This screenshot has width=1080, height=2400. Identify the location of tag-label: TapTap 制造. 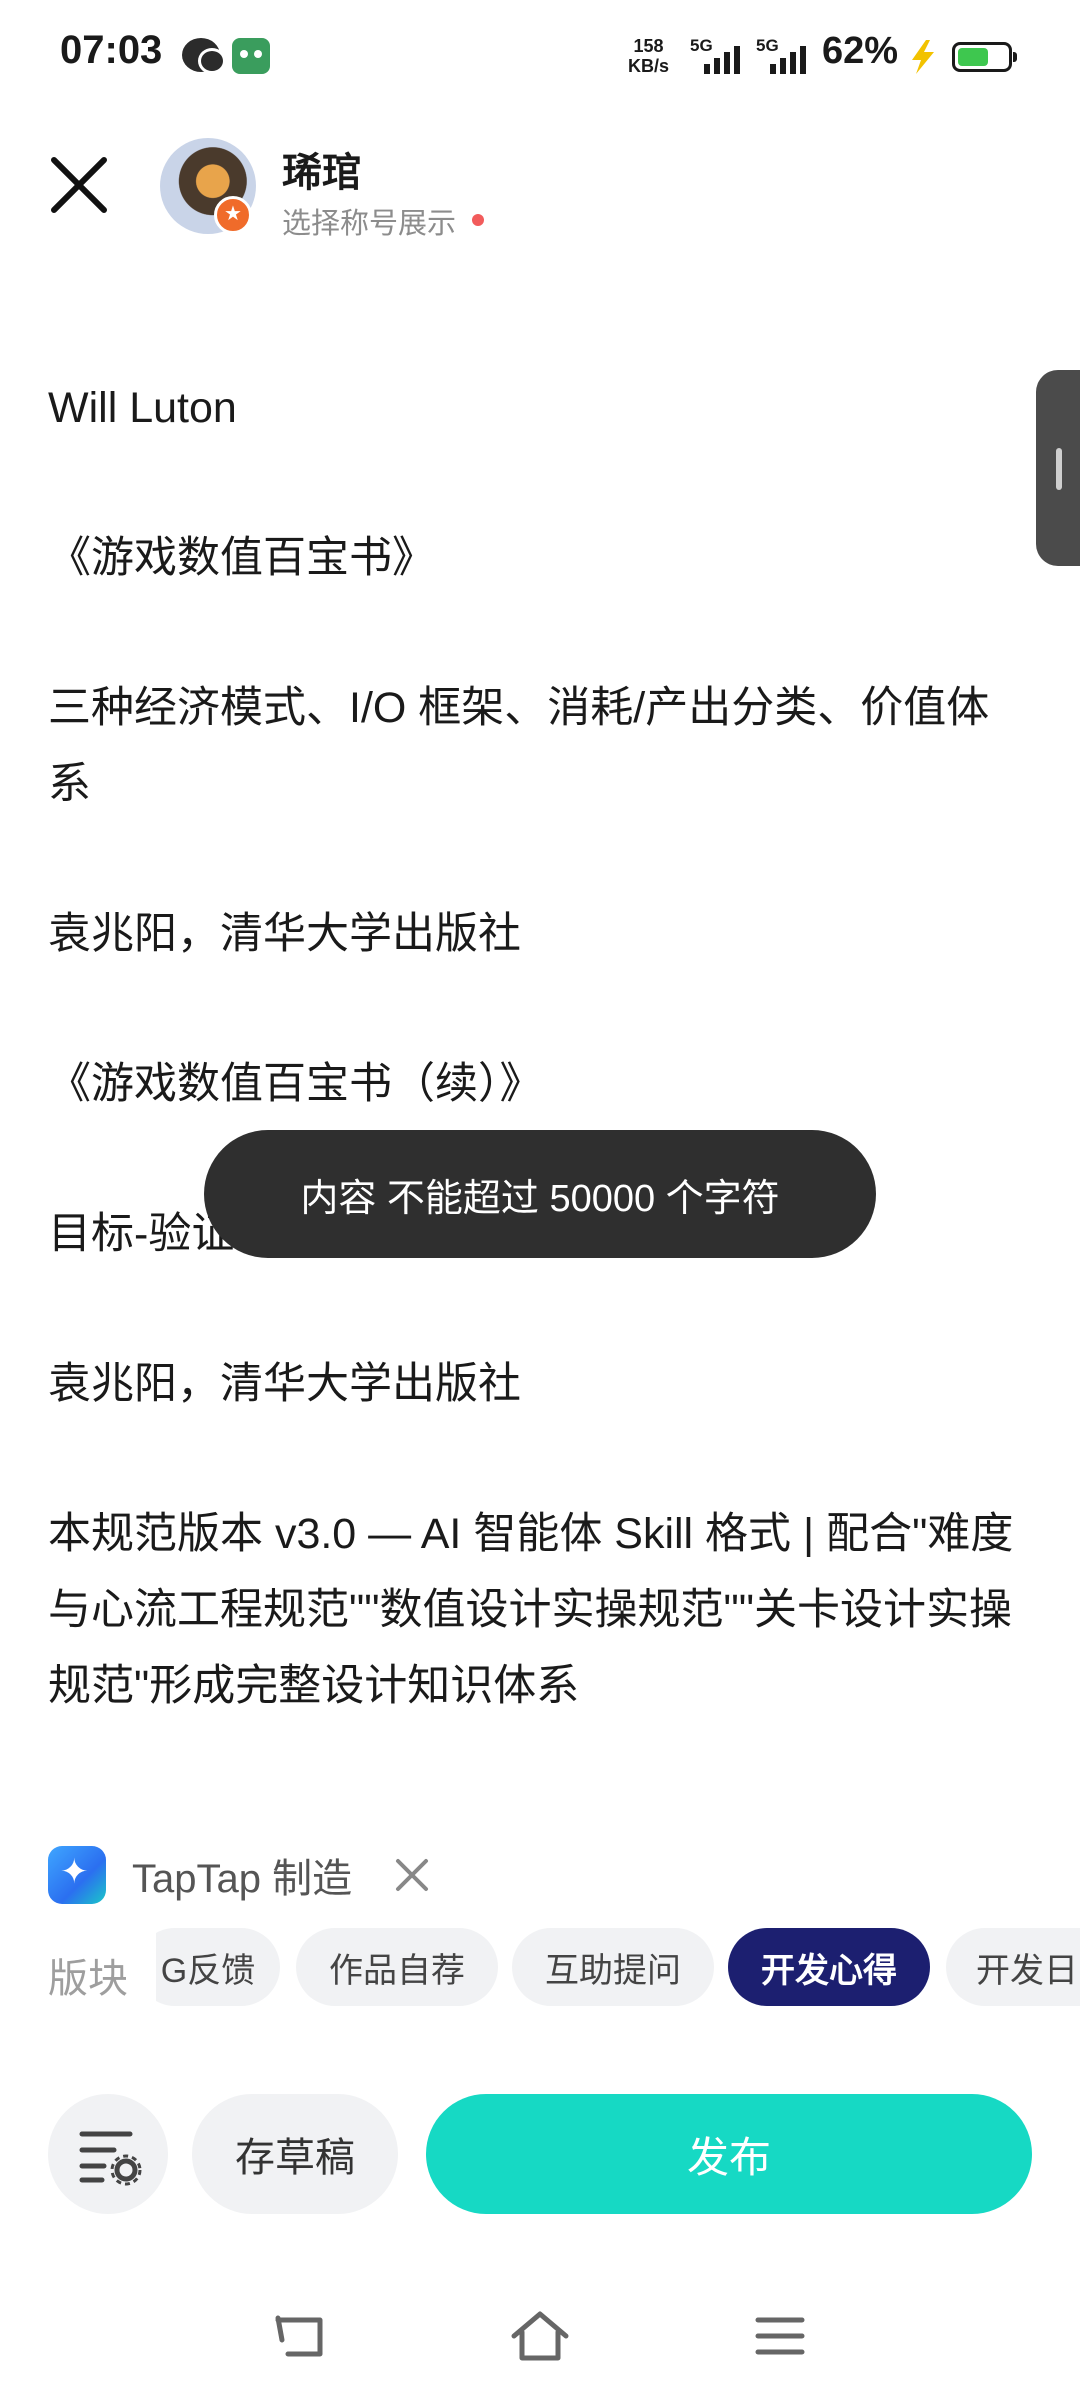
(242, 1879).